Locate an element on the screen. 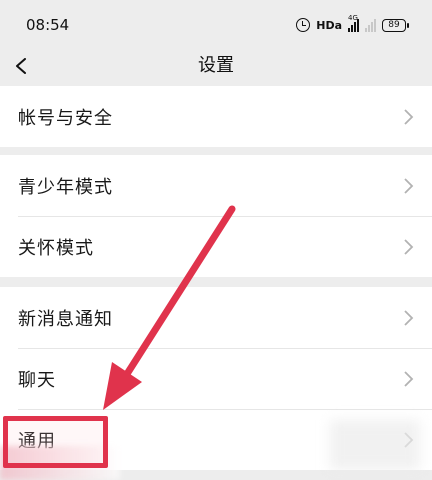 The height and width of the screenshot is (480, 432). row-label: 新消息通知 is located at coordinates (65, 319).